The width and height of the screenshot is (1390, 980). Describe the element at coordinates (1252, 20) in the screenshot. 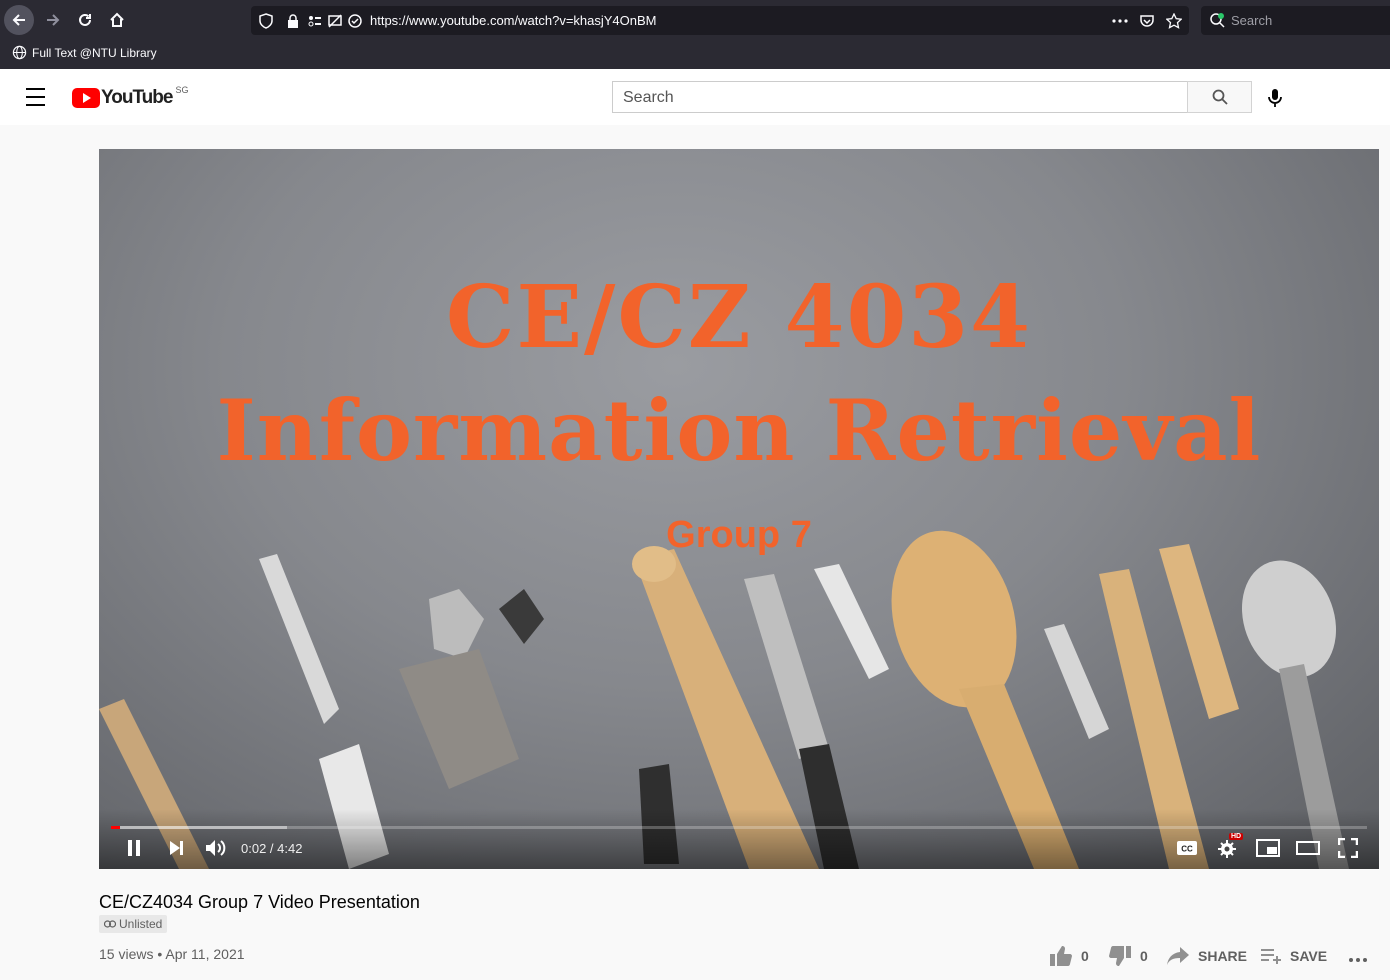

I see `web-search-placeholder: Search` at that location.